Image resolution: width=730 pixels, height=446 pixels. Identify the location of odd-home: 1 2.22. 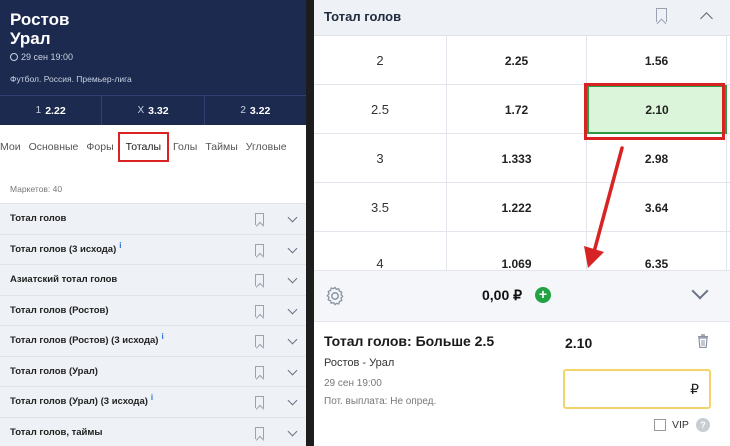
(51, 110).